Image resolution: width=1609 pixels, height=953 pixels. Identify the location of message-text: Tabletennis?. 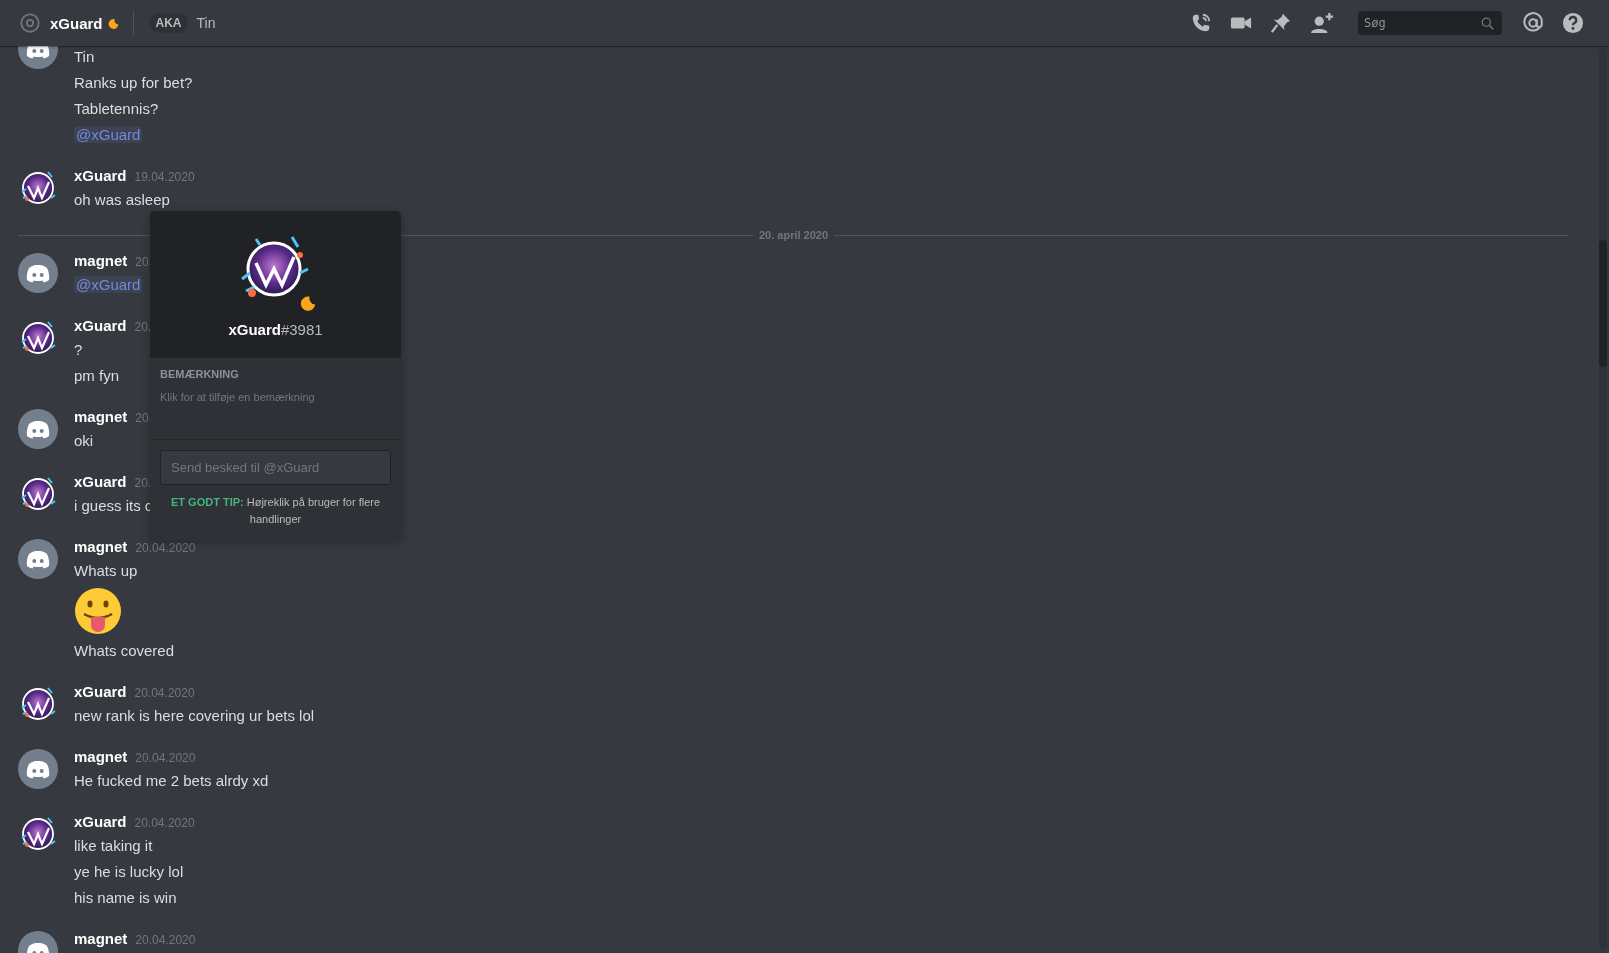
(116, 109).